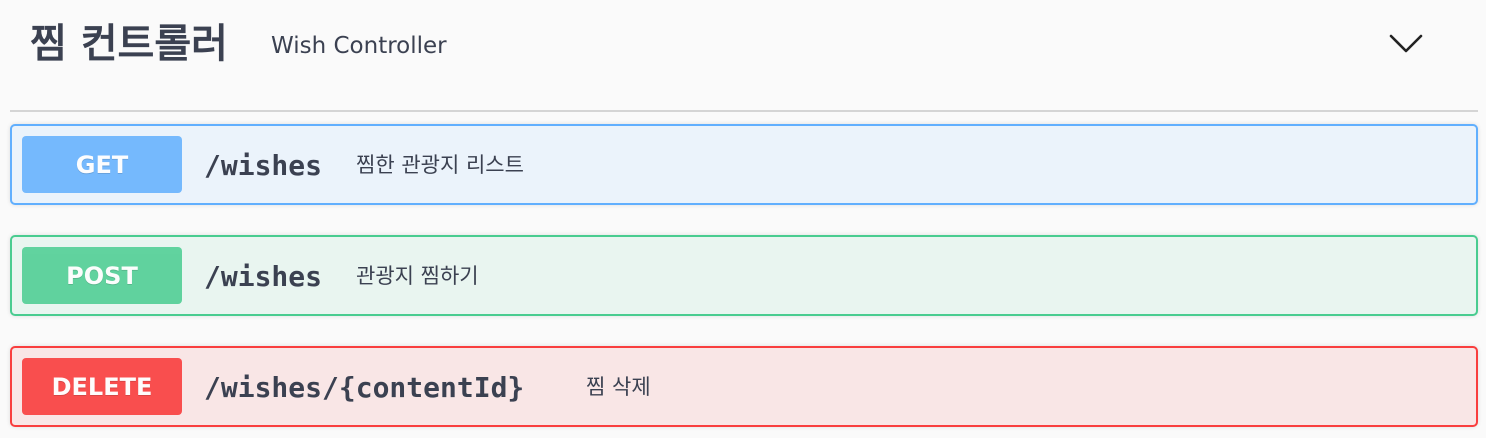 The image size is (1486, 438). What do you see at coordinates (102, 275) in the screenshot?
I see `method-badge-post: POST` at bounding box center [102, 275].